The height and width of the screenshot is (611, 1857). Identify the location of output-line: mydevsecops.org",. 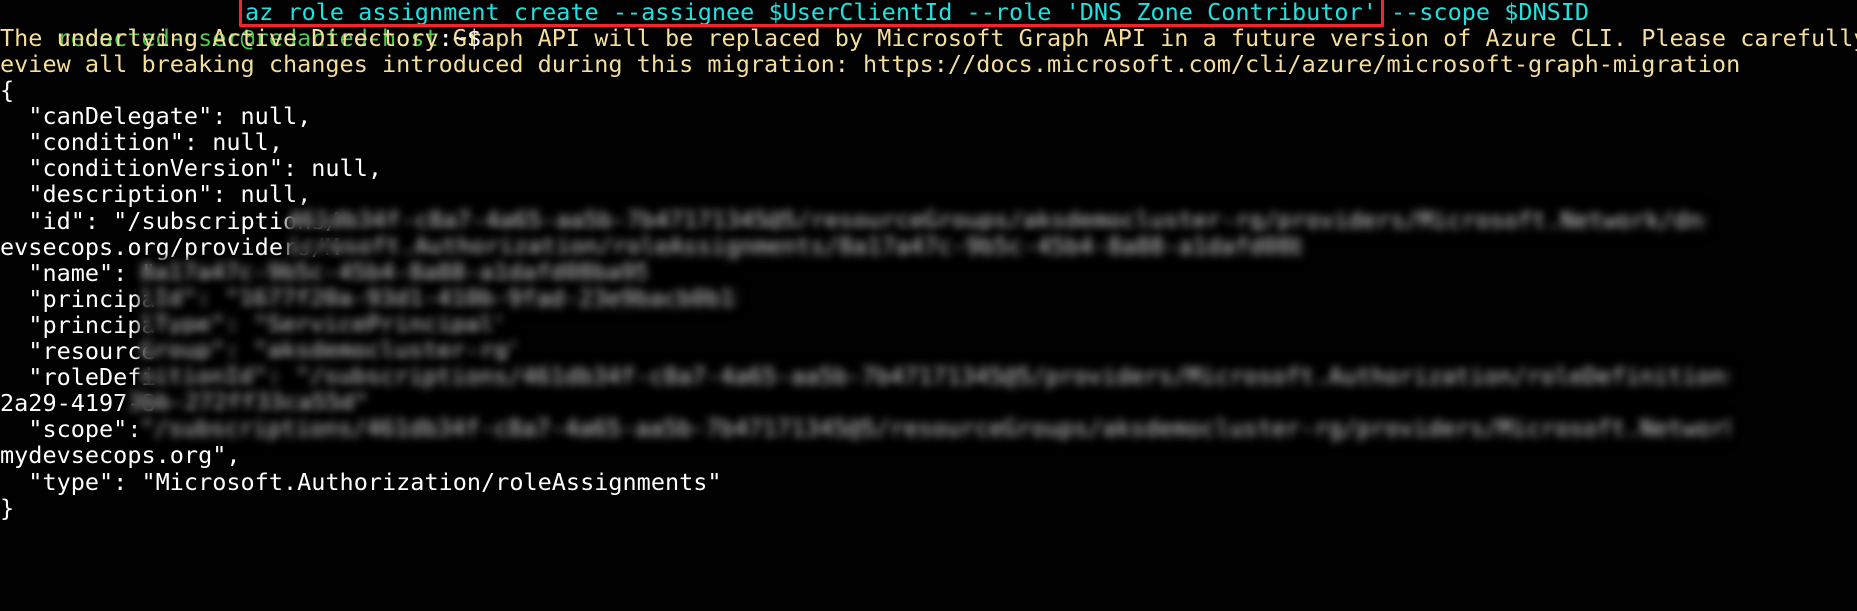
(120, 455).